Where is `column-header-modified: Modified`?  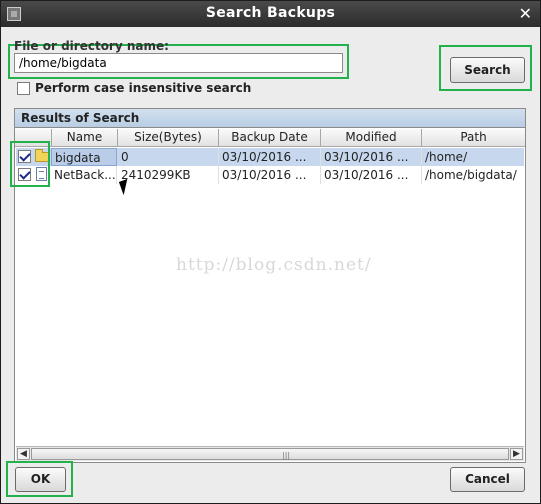 column-header-modified: Modified is located at coordinates (371, 138).